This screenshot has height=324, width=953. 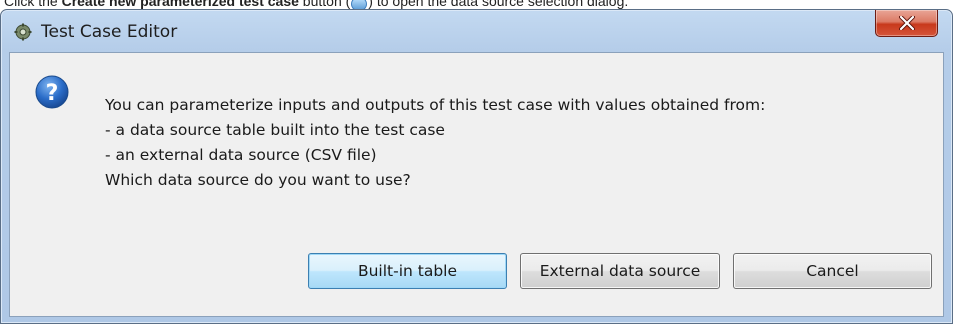 What do you see at coordinates (109, 32) in the screenshot?
I see `window-title: Test Case Editor` at bounding box center [109, 32].